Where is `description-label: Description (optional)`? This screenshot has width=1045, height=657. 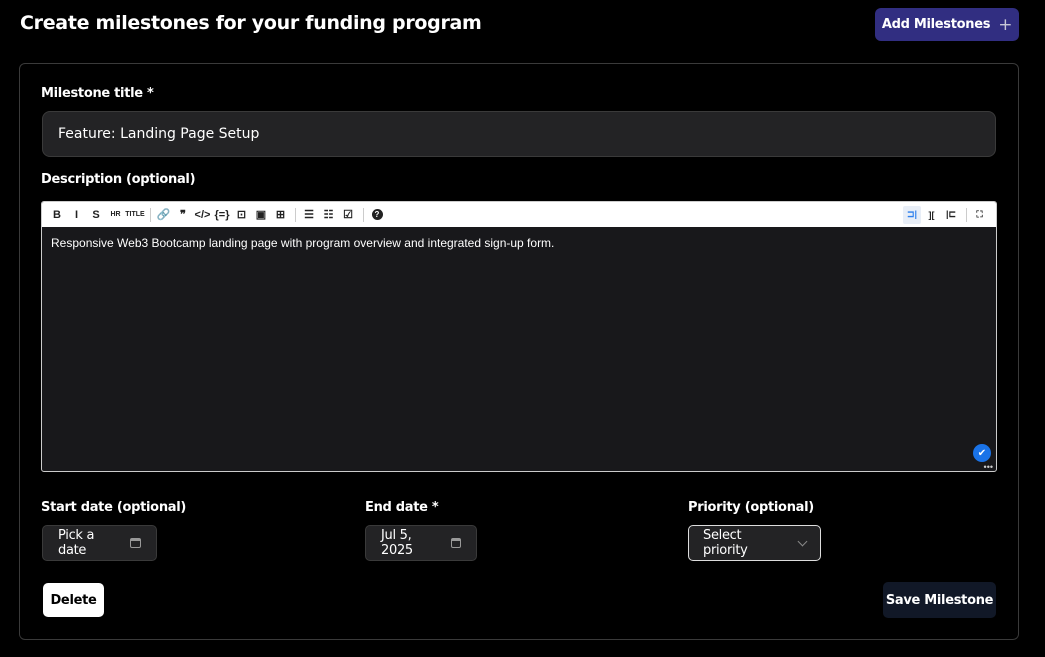 description-label: Description (optional) is located at coordinates (118, 179).